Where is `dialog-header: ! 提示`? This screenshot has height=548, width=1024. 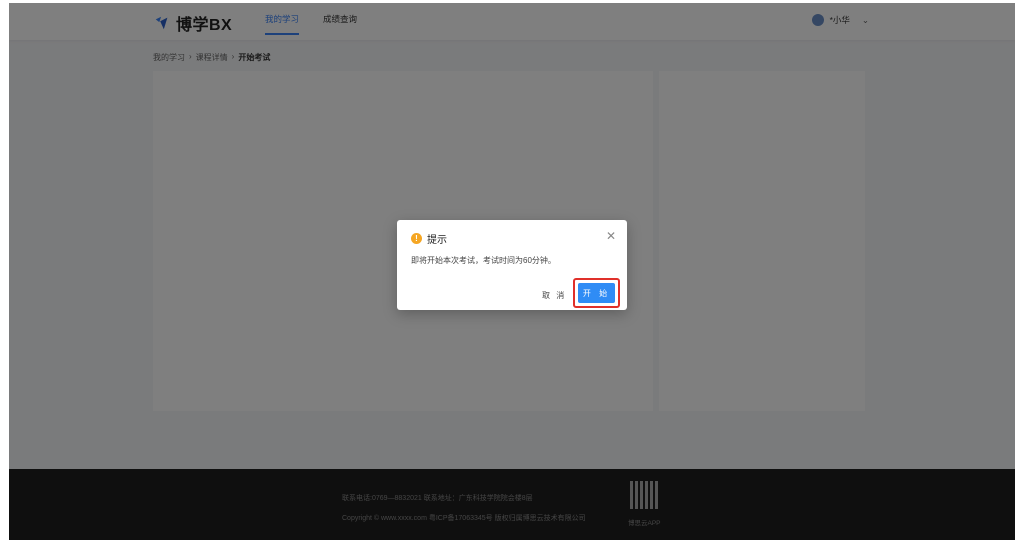 dialog-header: ! 提示 is located at coordinates (429, 238).